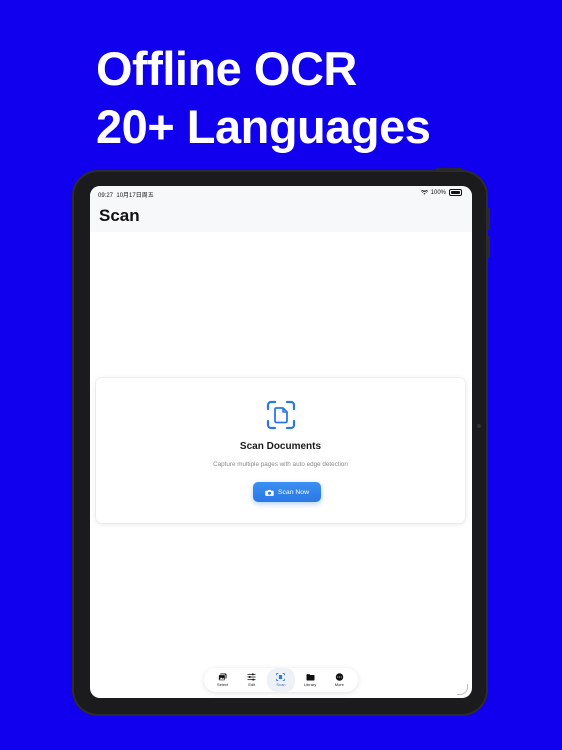 The height and width of the screenshot is (750, 562). What do you see at coordinates (339, 684) in the screenshot?
I see `tab-more-label: More` at bounding box center [339, 684].